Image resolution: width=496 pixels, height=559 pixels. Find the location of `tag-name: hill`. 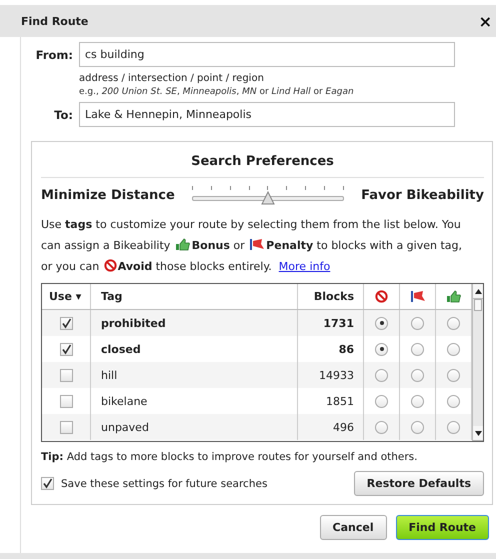

tag-name: hill is located at coordinates (109, 375).